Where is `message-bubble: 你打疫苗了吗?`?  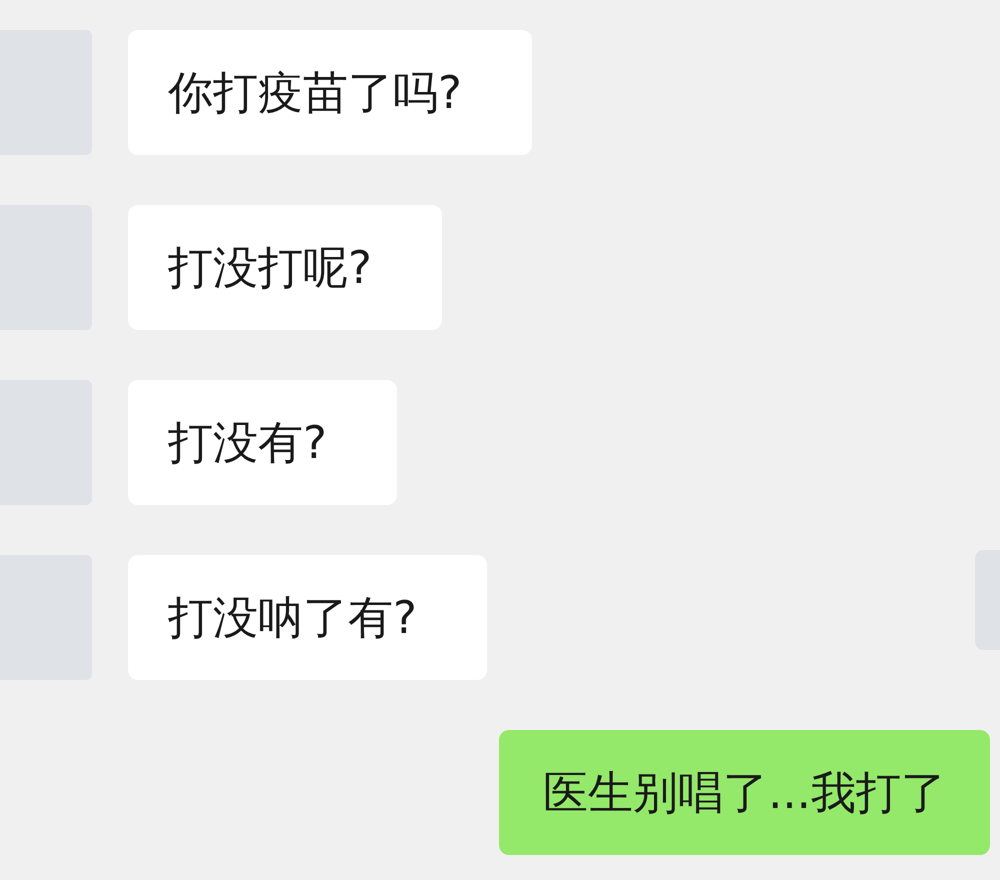
message-bubble: 你打疫苗了吗? is located at coordinates (330, 92).